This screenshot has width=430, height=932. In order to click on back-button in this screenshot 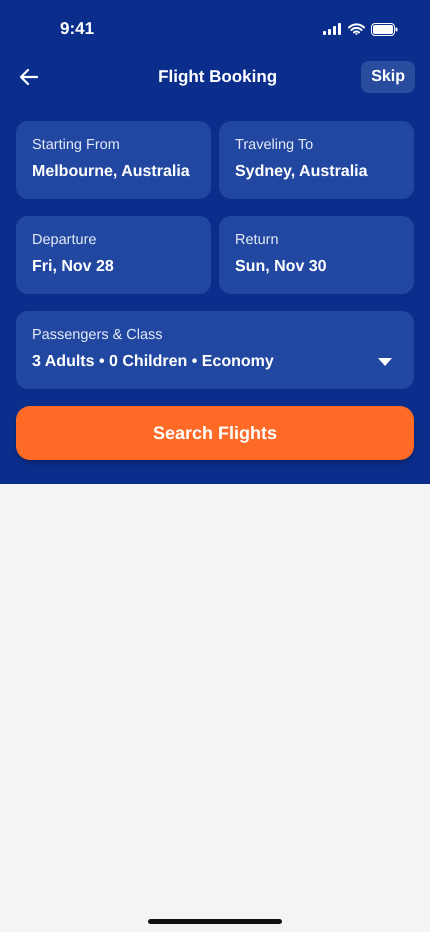, I will do `click(29, 77)`.